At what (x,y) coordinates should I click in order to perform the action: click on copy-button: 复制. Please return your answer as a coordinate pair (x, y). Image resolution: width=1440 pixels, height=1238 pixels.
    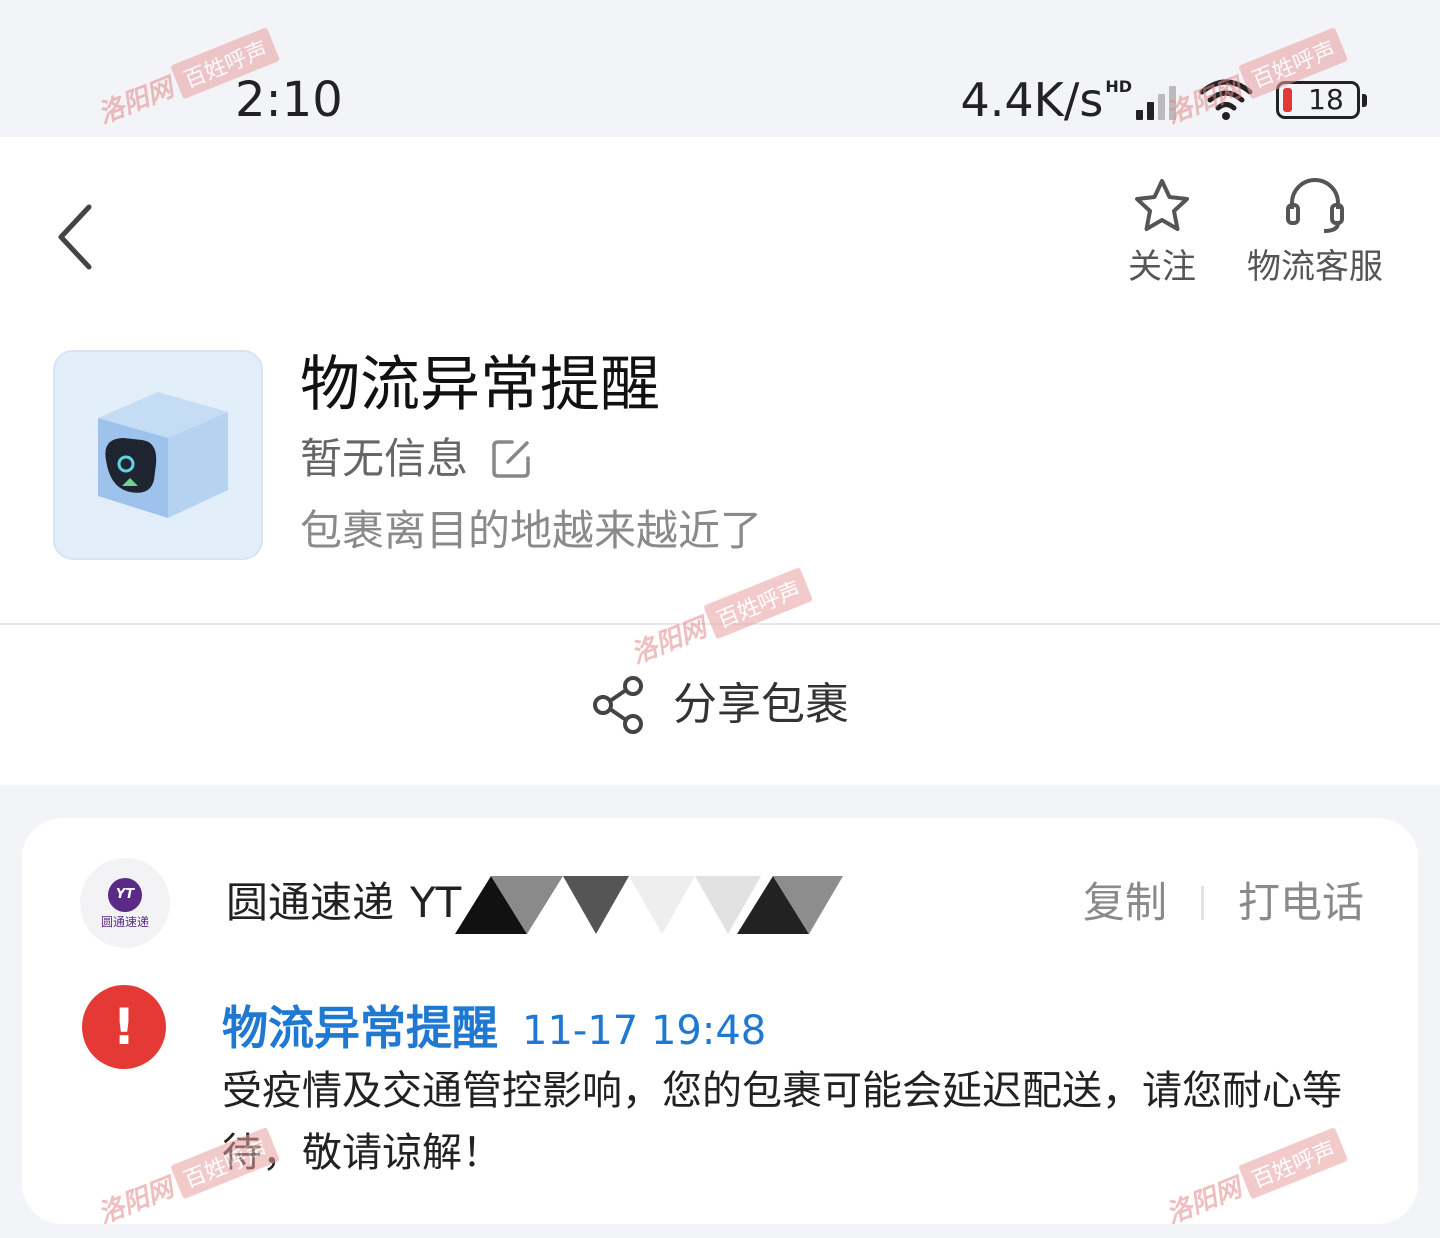
    Looking at the image, I should click on (1125, 903).